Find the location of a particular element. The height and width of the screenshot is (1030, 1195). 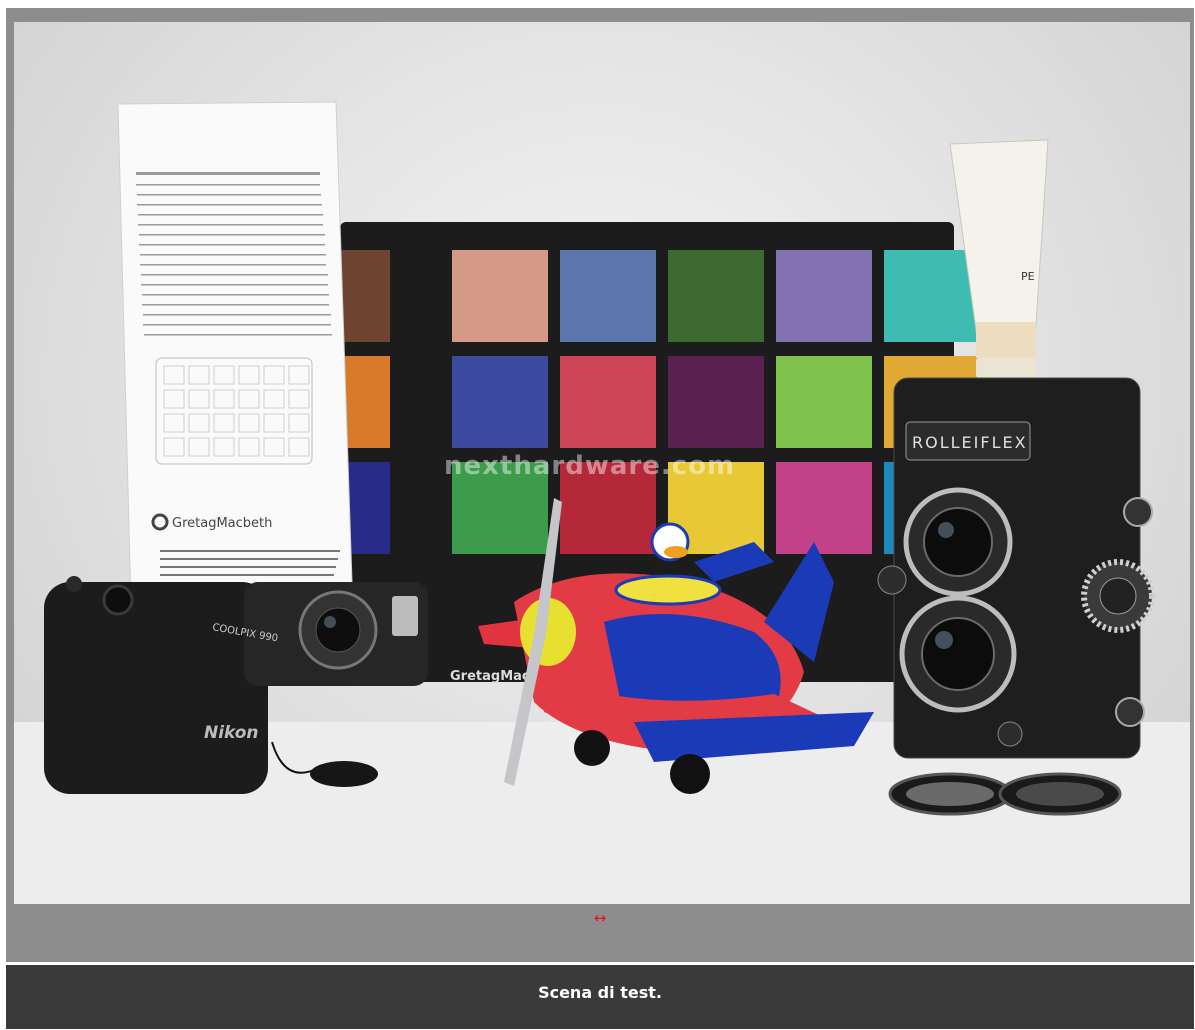

caption-bar: Scena di test. is located at coordinates (600, 997).